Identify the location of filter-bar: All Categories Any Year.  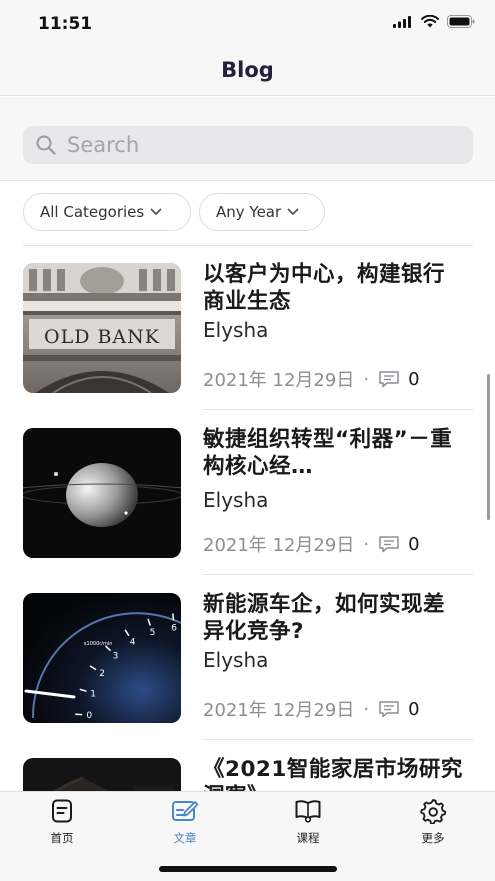
(247, 213).